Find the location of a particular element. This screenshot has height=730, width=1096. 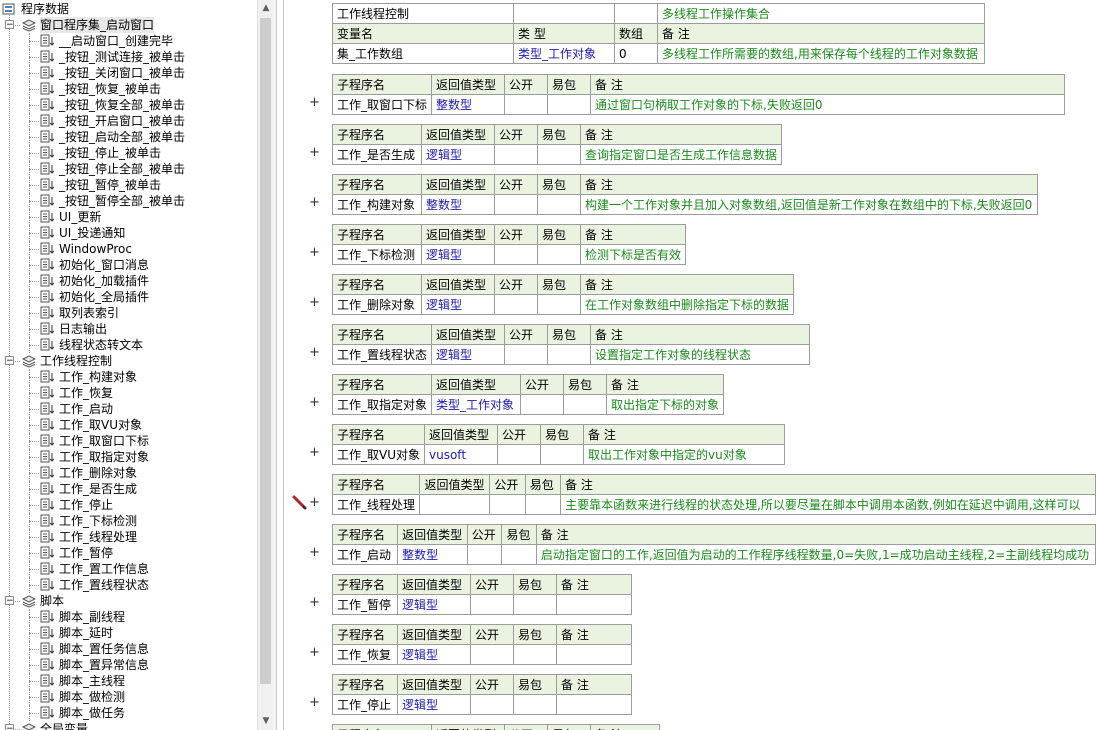

tree-scrollbar: ▲ ▼ is located at coordinates (265, 365).